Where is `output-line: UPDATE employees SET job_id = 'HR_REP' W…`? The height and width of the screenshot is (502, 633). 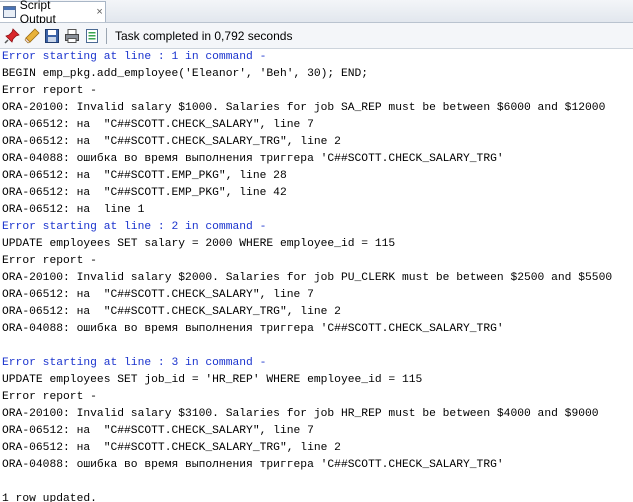 output-line: UPDATE employees SET job_id = 'HR_REP' W… is located at coordinates (212, 380).